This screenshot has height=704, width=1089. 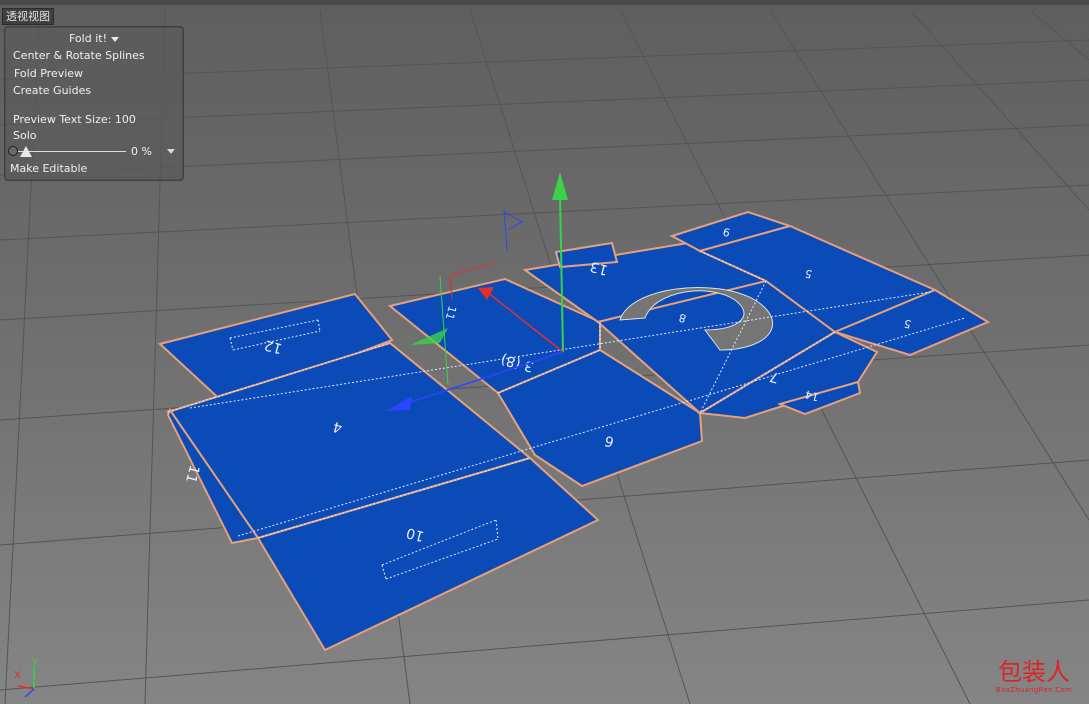 I want to click on fold-slider-thumb, so click(x=26, y=151).